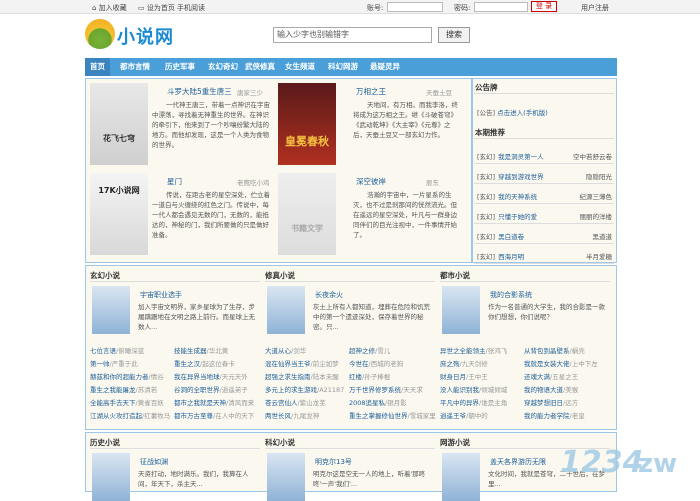 This screenshot has width=700, height=501. What do you see at coordinates (453, 416) in the screenshot?
I see `book-link: 逍遥王爷` at bounding box center [453, 416].